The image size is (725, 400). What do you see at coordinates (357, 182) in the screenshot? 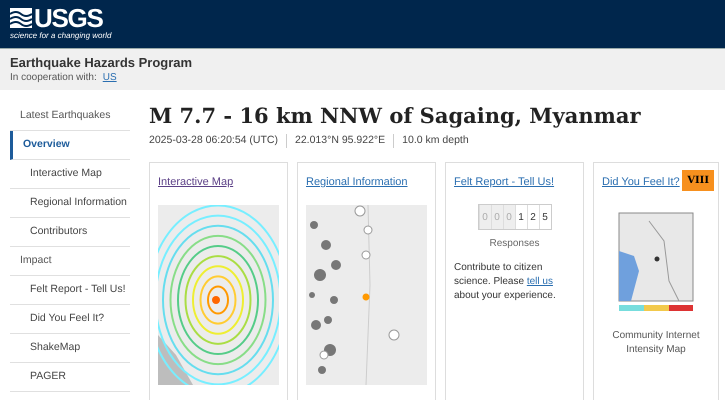
I see `card-title-link: Regional Information` at bounding box center [357, 182].